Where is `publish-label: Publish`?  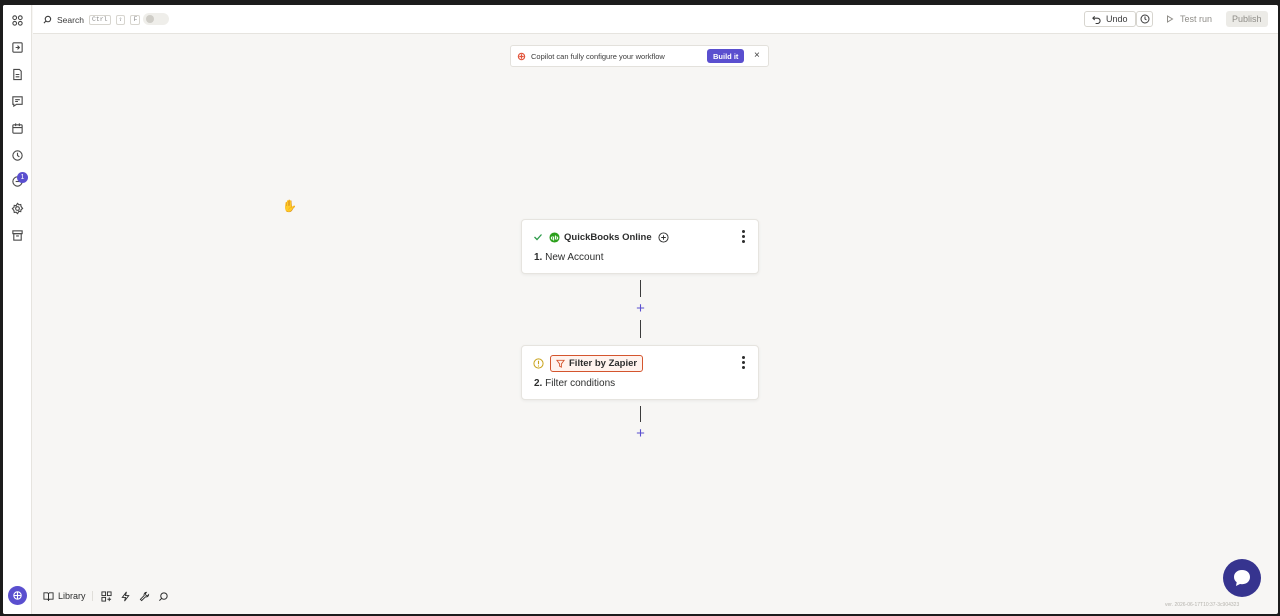 publish-label: Publish is located at coordinates (1247, 19).